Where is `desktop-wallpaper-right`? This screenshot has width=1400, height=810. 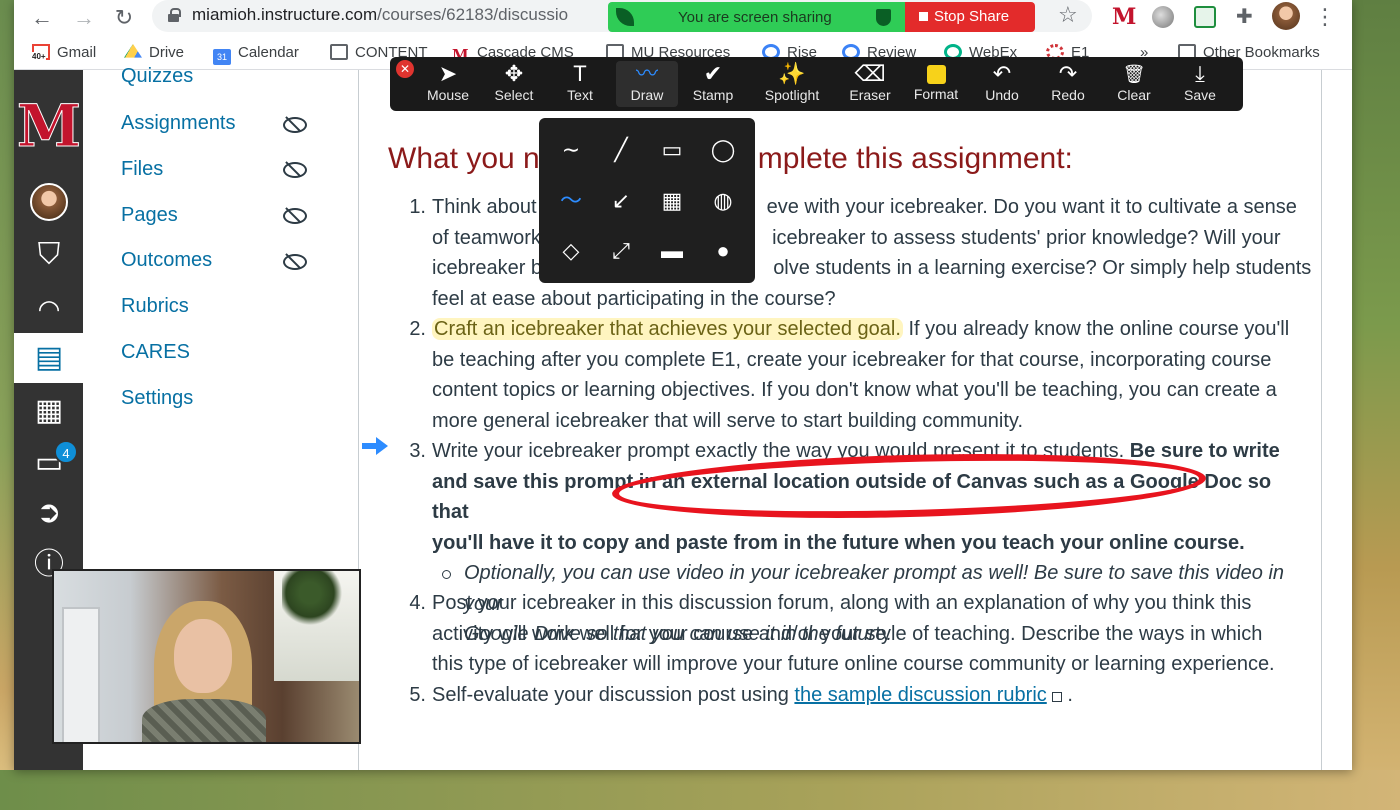 desktop-wallpaper-right is located at coordinates (1375, 405).